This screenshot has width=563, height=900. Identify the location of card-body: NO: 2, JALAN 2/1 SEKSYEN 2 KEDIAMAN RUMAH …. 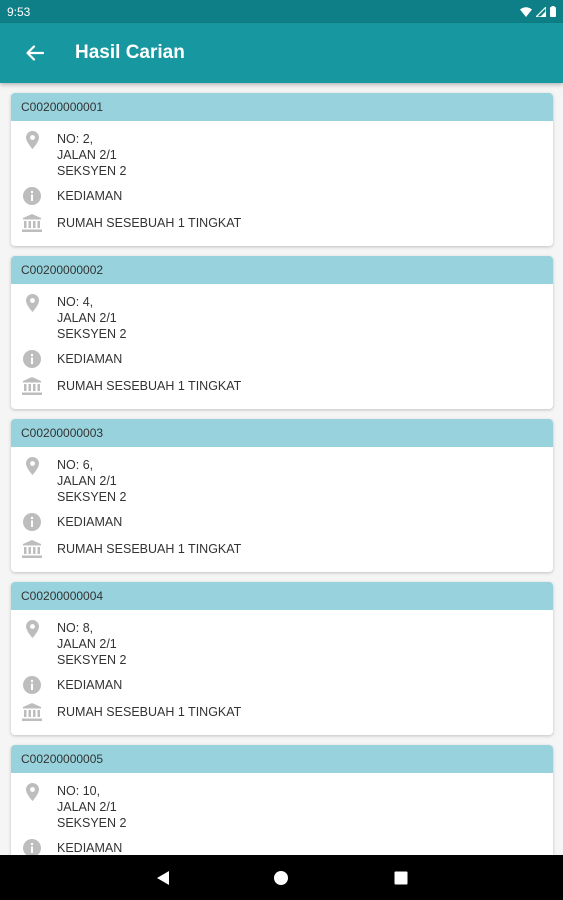
(282, 176).